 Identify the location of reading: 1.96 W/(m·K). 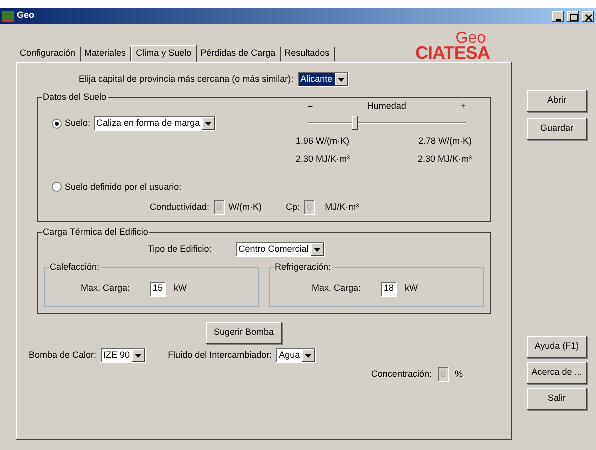
(323, 141).